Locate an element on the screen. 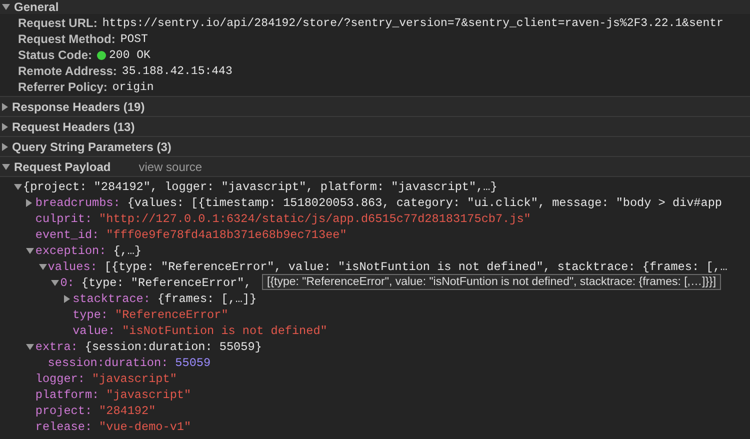  property-key: 0: is located at coordinates (67, 283).